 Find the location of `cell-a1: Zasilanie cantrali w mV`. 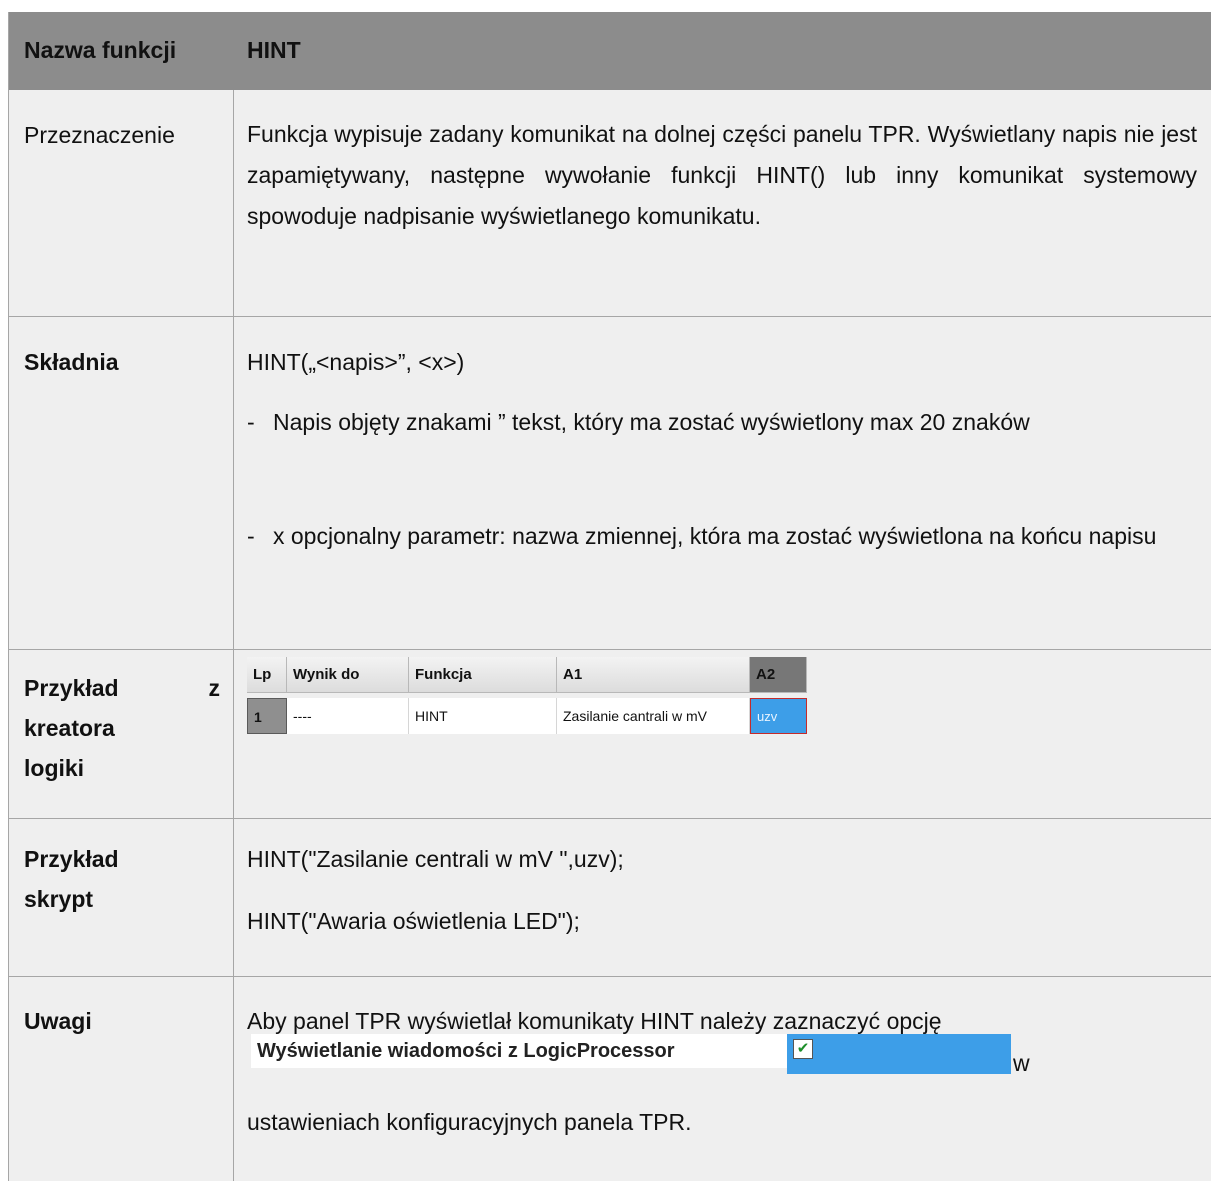

cell-a1: Zasilanie cantrali w mV is located at coordinates (653, 716).